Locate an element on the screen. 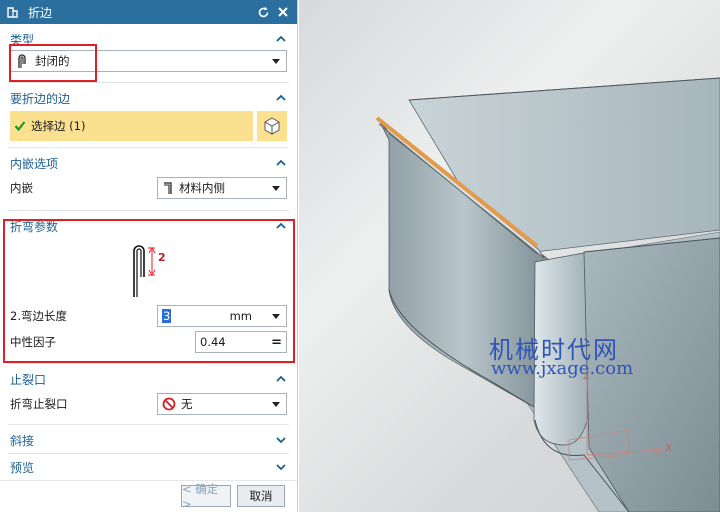  inset-value: 材料内侧 is located at coordinates (202, 188).